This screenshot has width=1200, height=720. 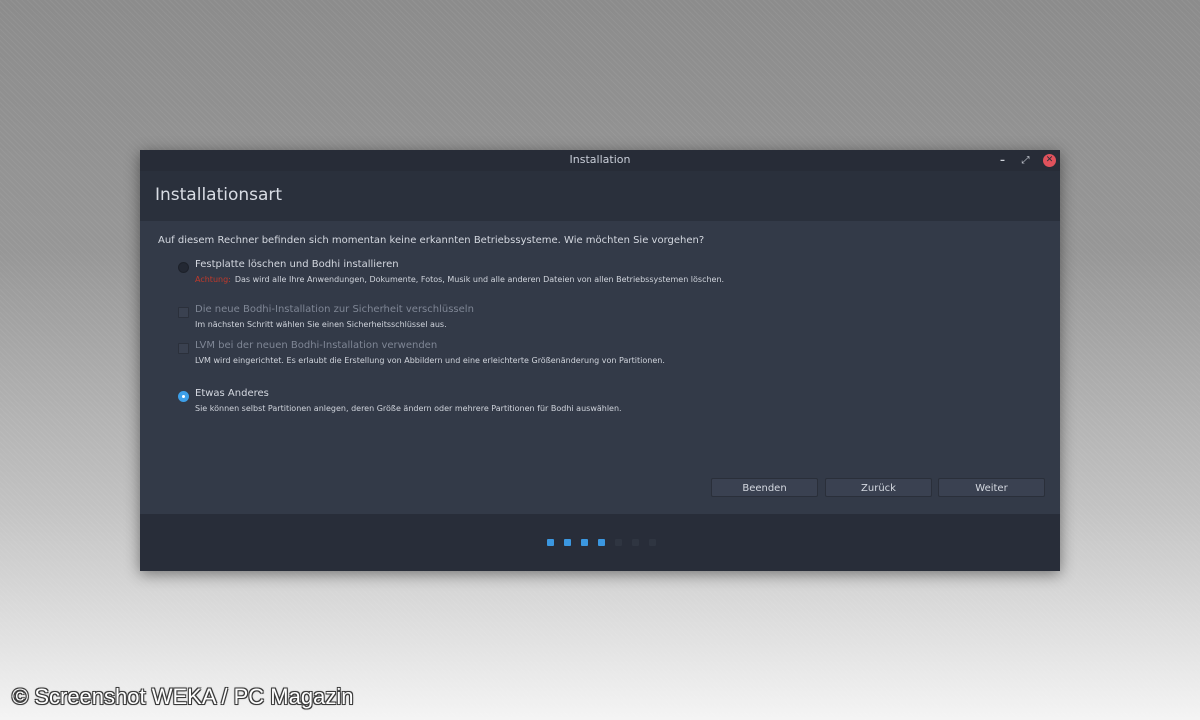 I want to click on checkbox-lvm, so click(x=183, y=348).